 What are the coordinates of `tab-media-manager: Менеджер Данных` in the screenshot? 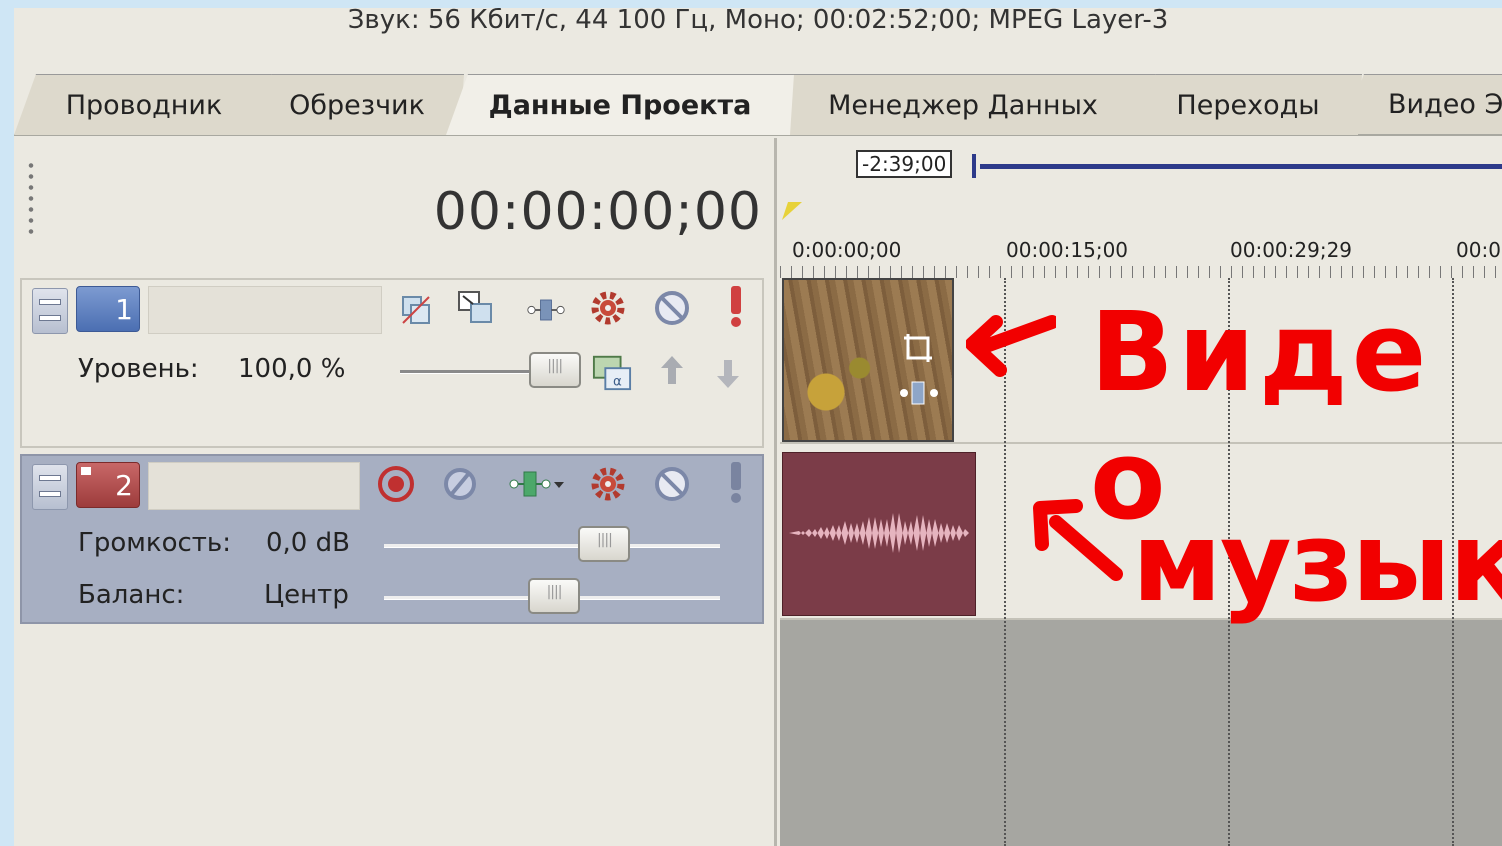 It's located at (963, 104).